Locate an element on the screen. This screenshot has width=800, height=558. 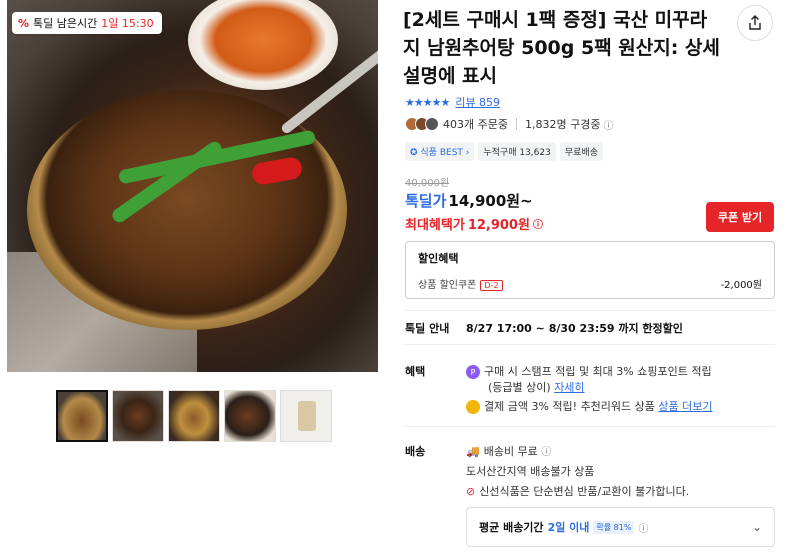
share-icon is located at coordinates (755, 22).